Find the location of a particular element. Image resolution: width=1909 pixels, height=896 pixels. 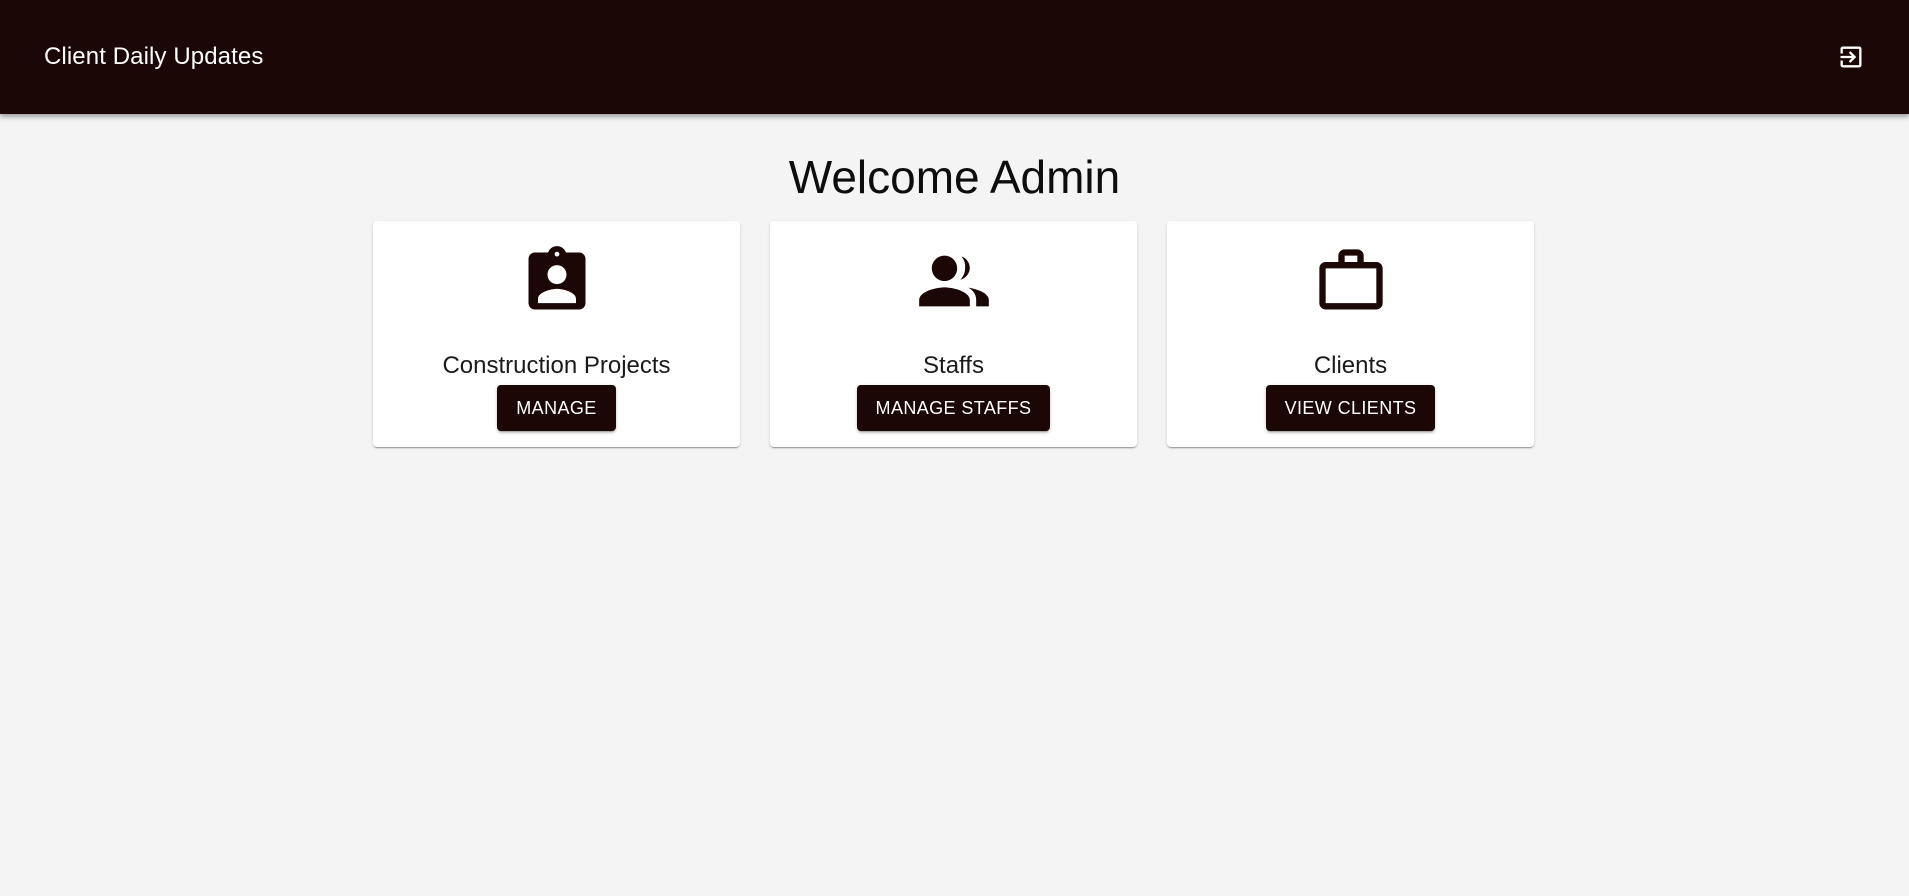

card-staffs: Staffs MANAGE STAFFS is located at coordinates (953, 334).